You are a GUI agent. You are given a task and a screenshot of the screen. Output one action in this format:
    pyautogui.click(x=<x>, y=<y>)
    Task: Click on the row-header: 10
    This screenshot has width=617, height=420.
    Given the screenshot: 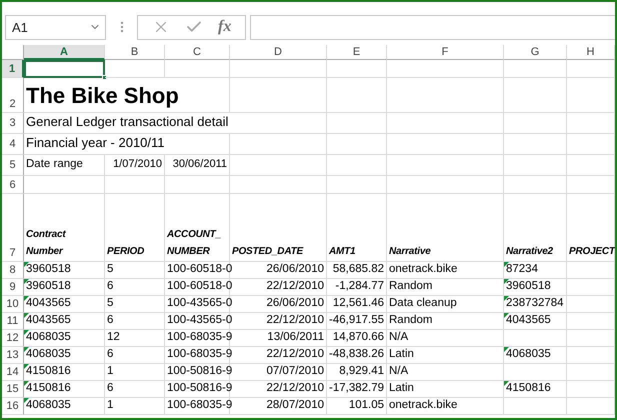 What is the action you would take?
    pyautogui.click(x=13, y=304)
    